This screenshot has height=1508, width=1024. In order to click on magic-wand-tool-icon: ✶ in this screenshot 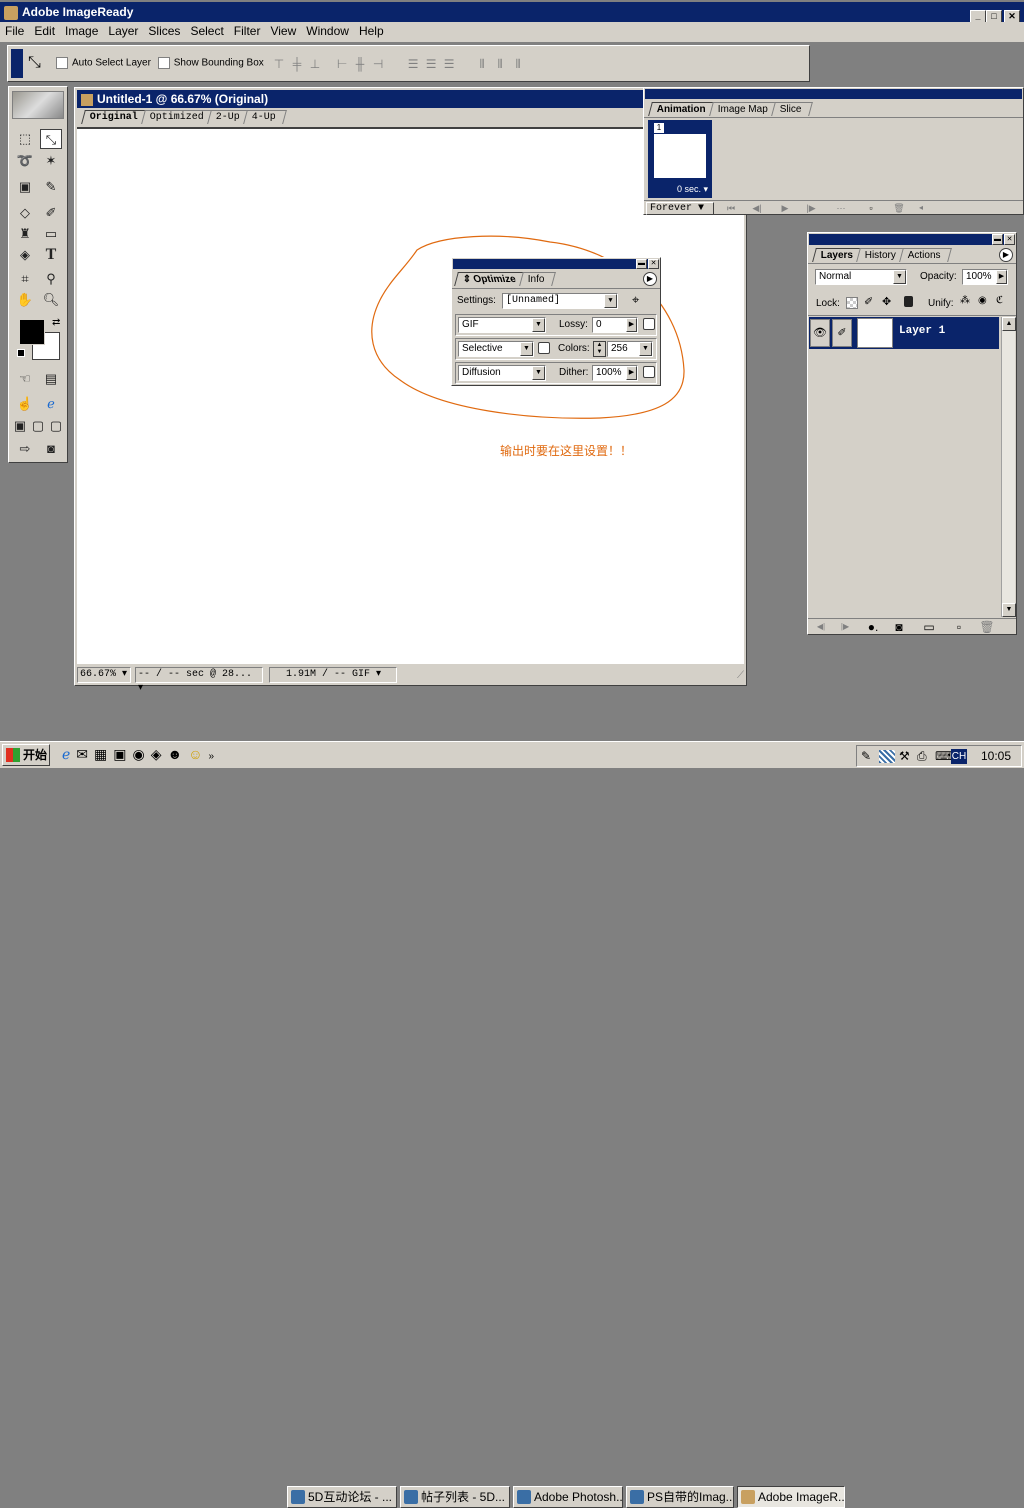, I will do `click(51, 161)`.